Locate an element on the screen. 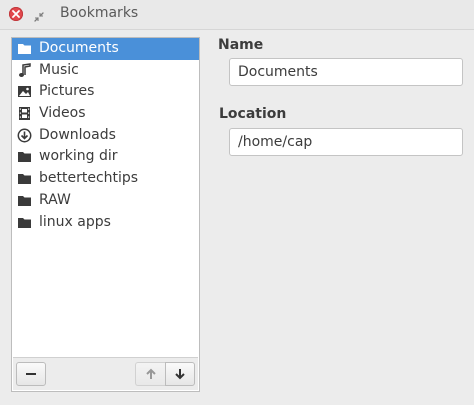  bookmark-item-label: RAW is located at coordinates (55, 199).